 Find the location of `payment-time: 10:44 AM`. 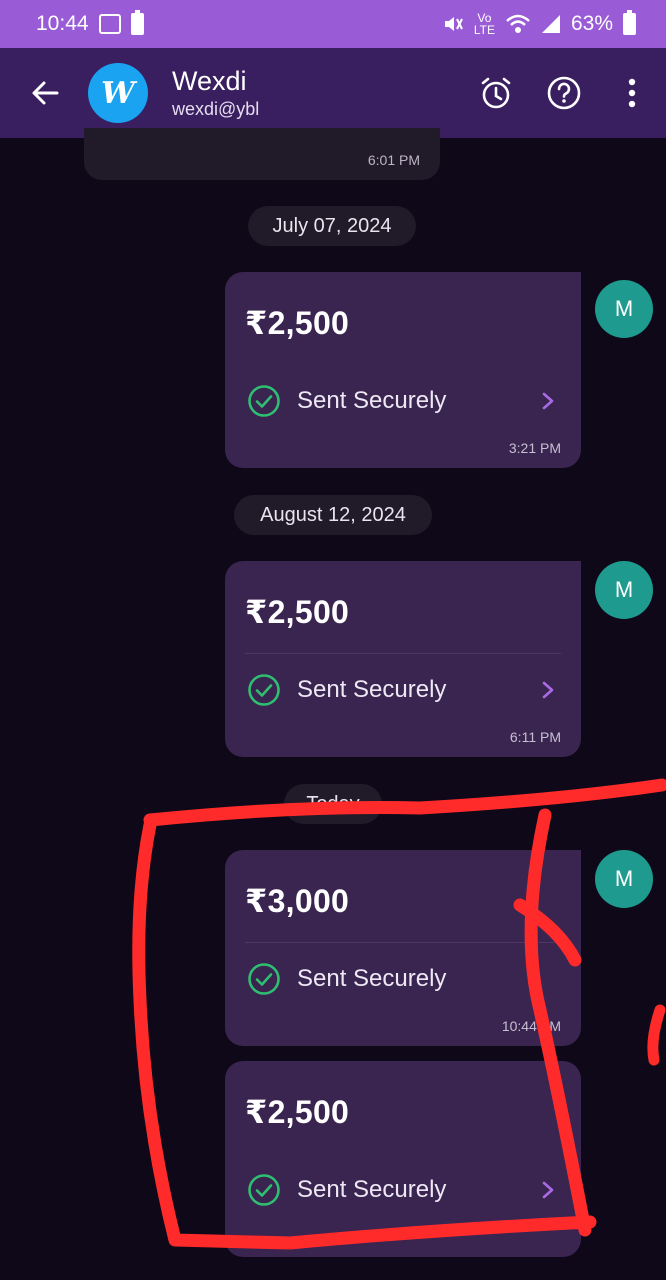

payment-time: 10:44 AM is located at coordinates (531, 1026).